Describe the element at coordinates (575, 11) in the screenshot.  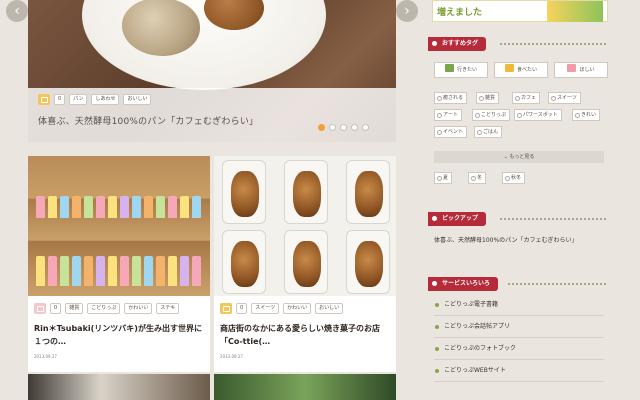
I see `banner-decoration` at that location.